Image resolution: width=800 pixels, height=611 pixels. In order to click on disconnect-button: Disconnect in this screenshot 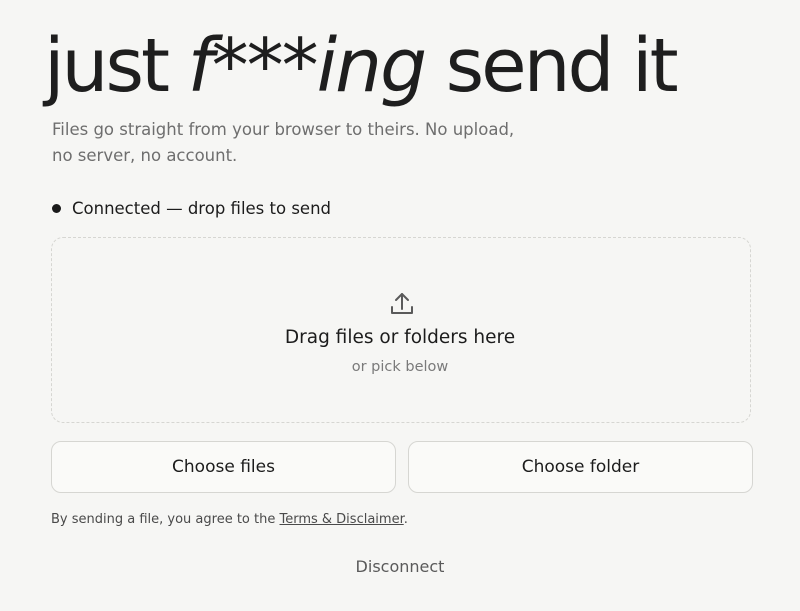, I will do `click(400, 566)`.